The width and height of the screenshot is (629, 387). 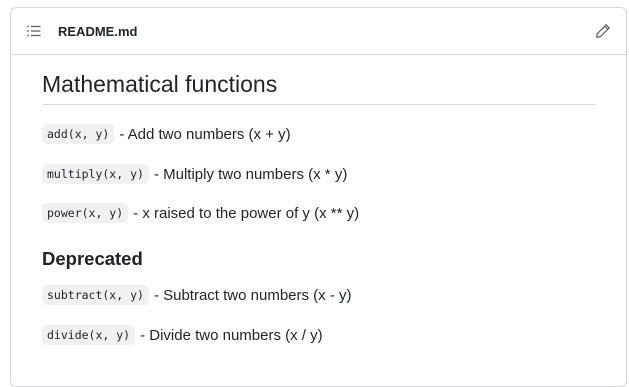 What do you see at coordinates (78, 134) in the screenshot?
I see `function-signature: add(x, y)` at bounding box center [78, 134].